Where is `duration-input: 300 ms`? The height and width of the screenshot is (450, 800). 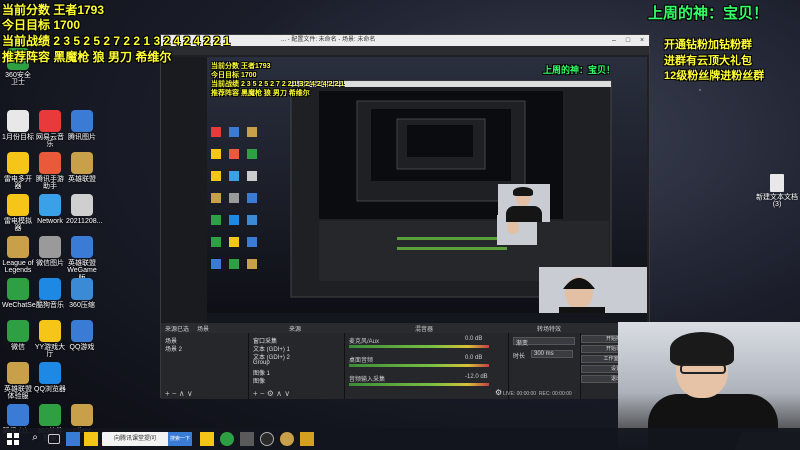
duration-input: 300 ms is located at coordinates (552, 354).